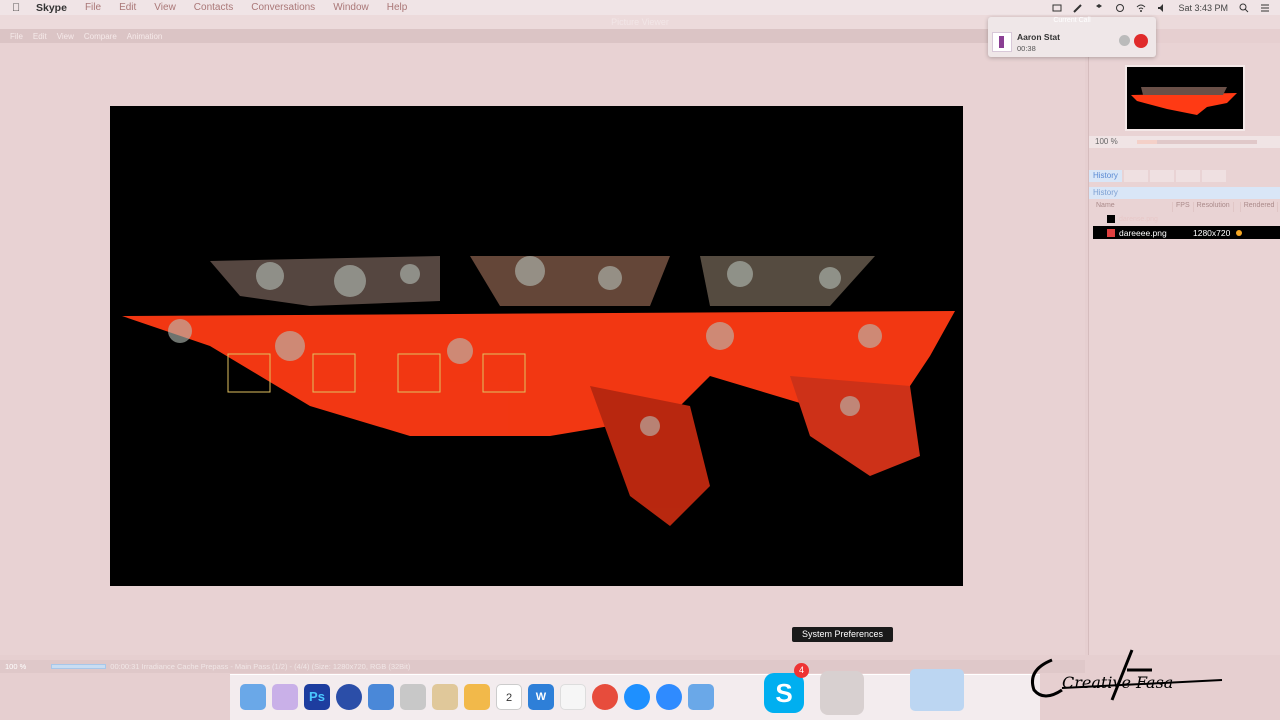 The image size is (1280, 720). I want to click on avatar, so click(1002, 42).